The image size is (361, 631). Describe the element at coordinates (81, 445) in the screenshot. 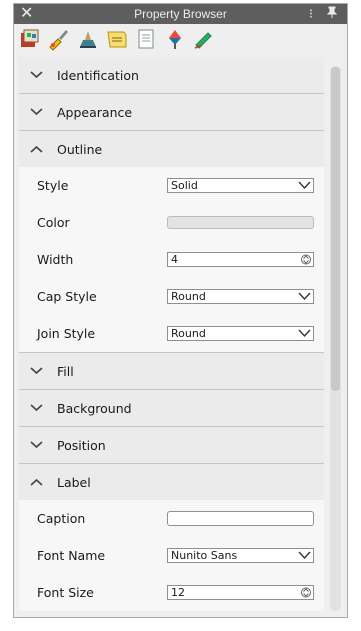

I see `section-label: Position` at that location.